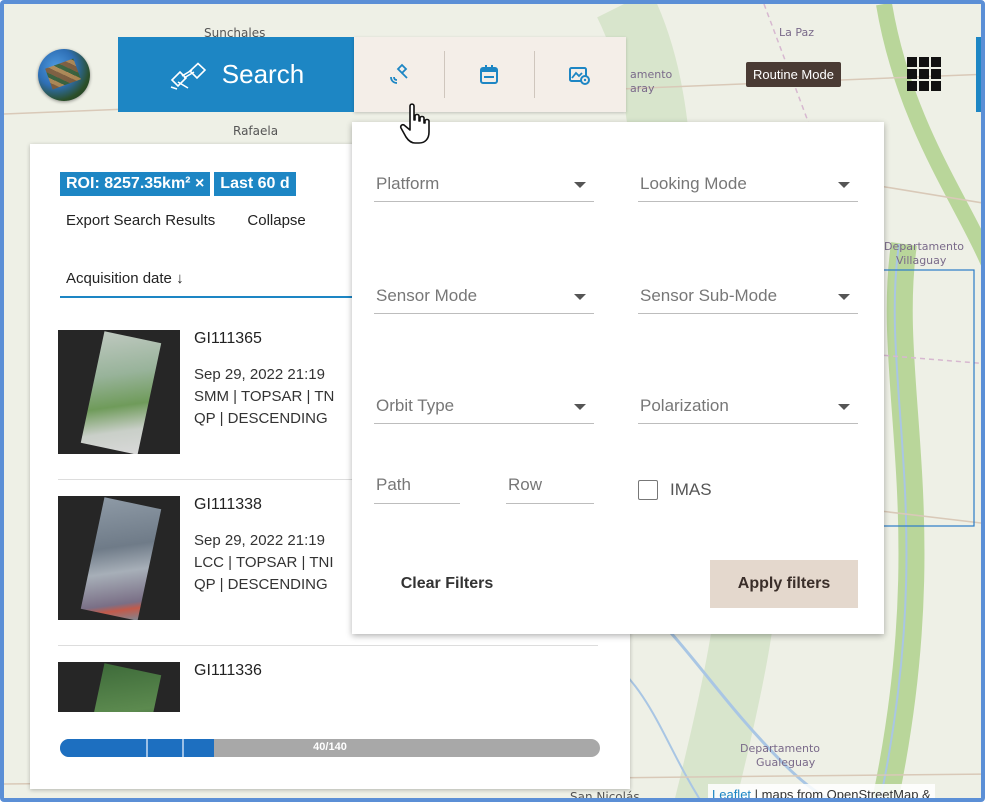  Describe the element at coordinates (263, 74) in the screenshot. I see `search-label: Search` at that location.